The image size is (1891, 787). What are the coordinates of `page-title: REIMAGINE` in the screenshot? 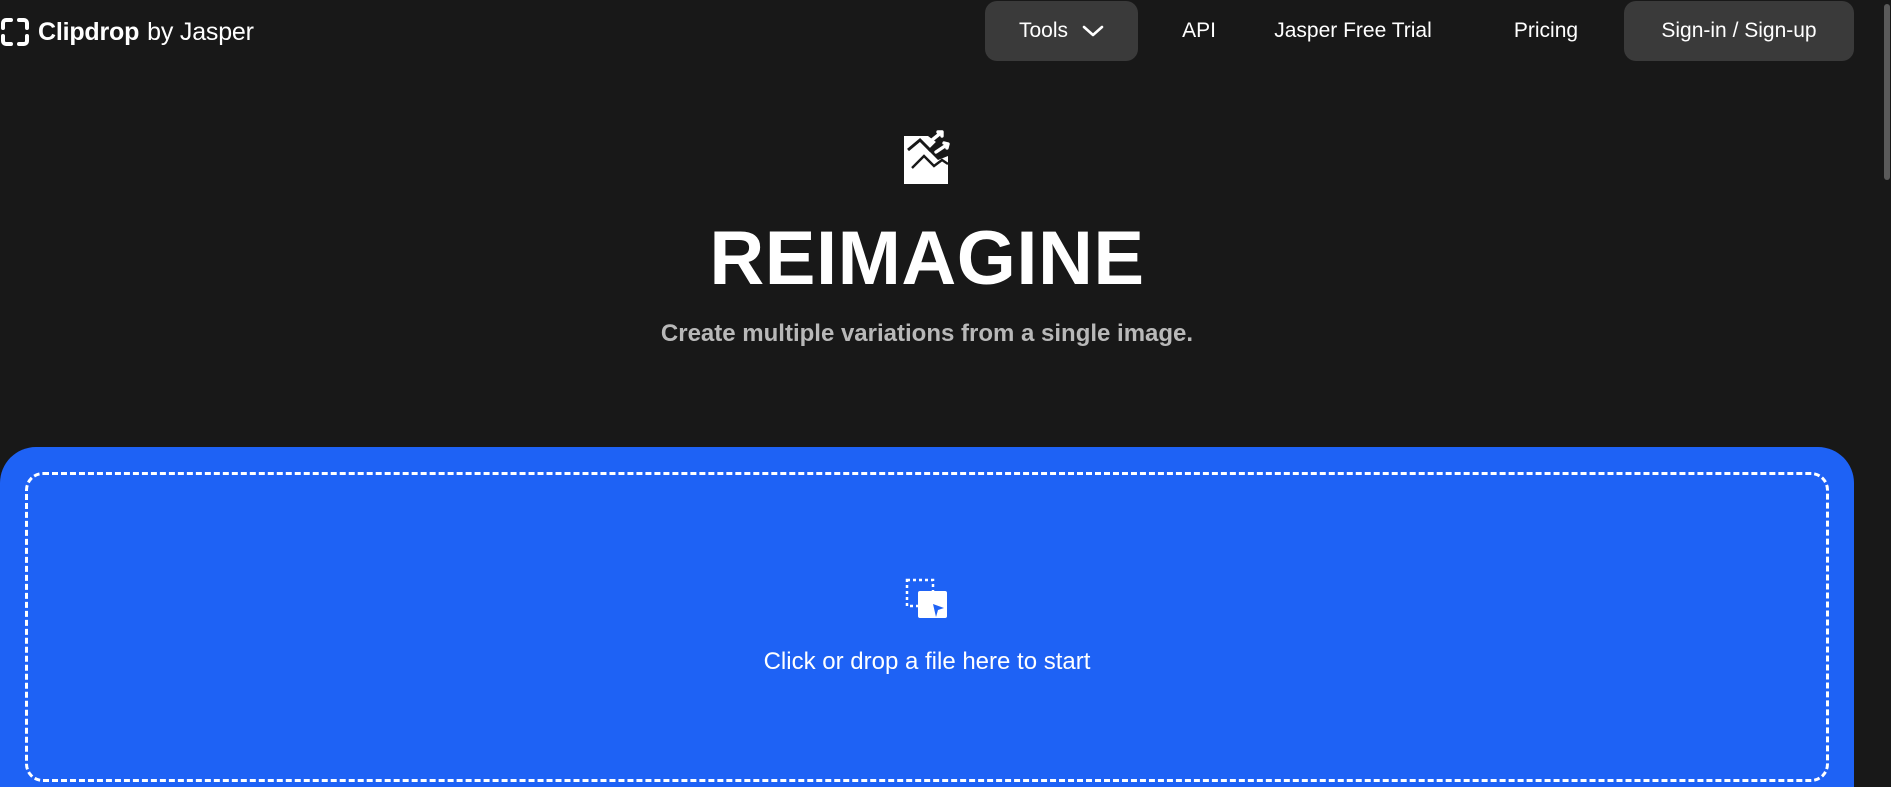 It's located at (927, 258).